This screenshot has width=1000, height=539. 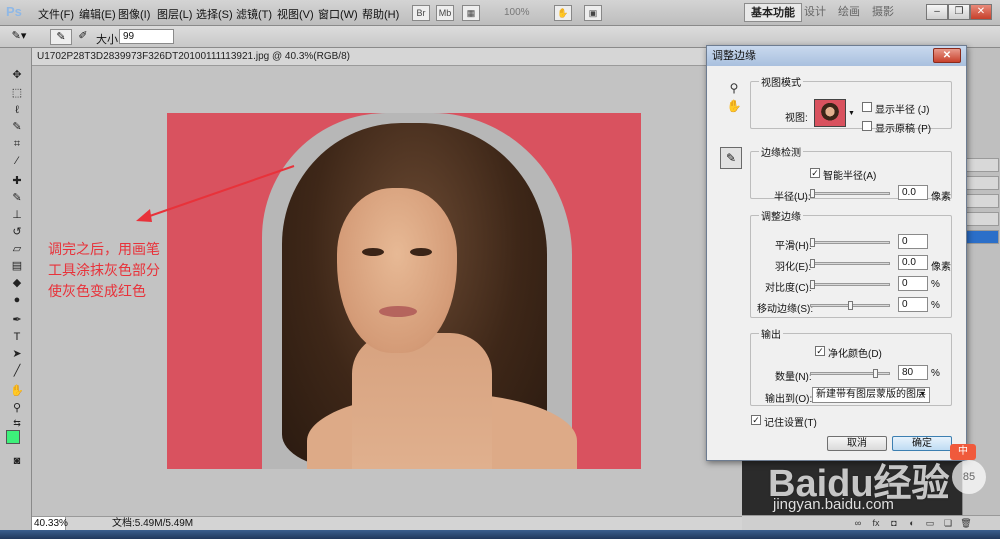 What do you see at coordinates (781, 83) in the screenshot?
I see `view-mode-legend: 视图模式` at bounding box center [781, 83].